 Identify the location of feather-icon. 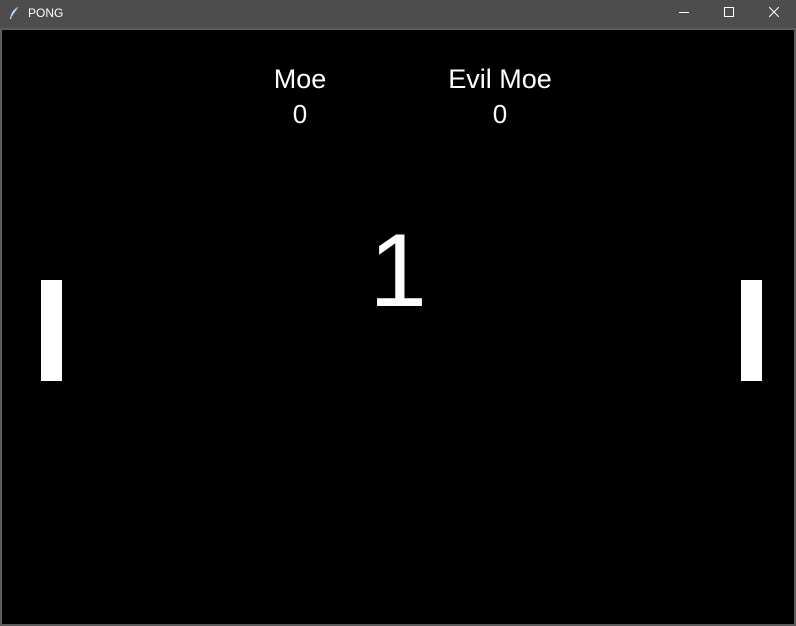
(14, 13).